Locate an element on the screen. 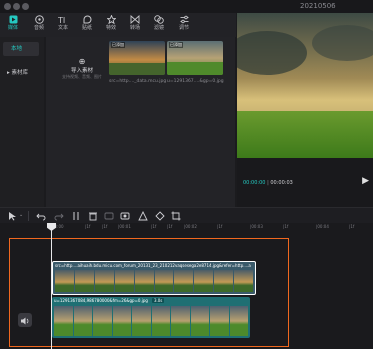 The width and height of the screenshot is (373, 349). text-icon: TI is located at coordinates (61, 20).